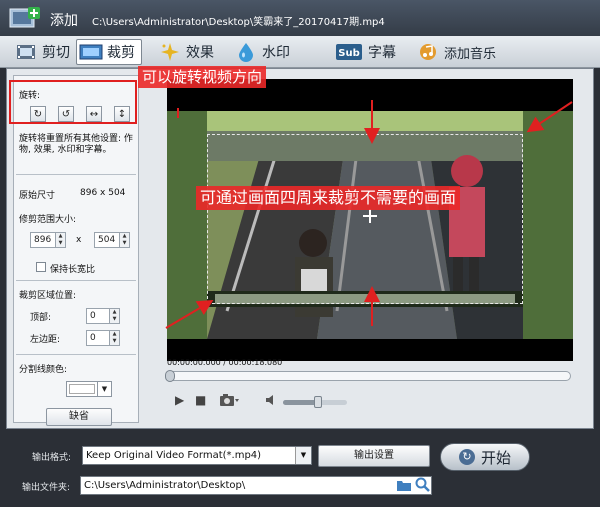 This screenshot has width=600, height=507. What do you see at coordinates (179, 400) in the screenshot?
I see `play-icon: ▶` at bounding box center [179, 400].